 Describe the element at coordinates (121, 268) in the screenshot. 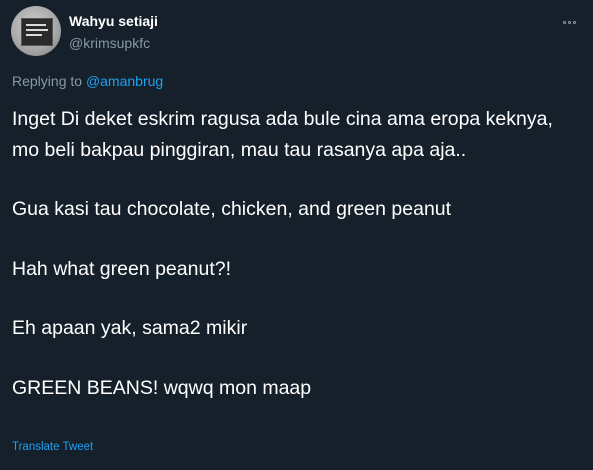

I see `tweet-paragraph: Hah what green peanut?!` at that location.